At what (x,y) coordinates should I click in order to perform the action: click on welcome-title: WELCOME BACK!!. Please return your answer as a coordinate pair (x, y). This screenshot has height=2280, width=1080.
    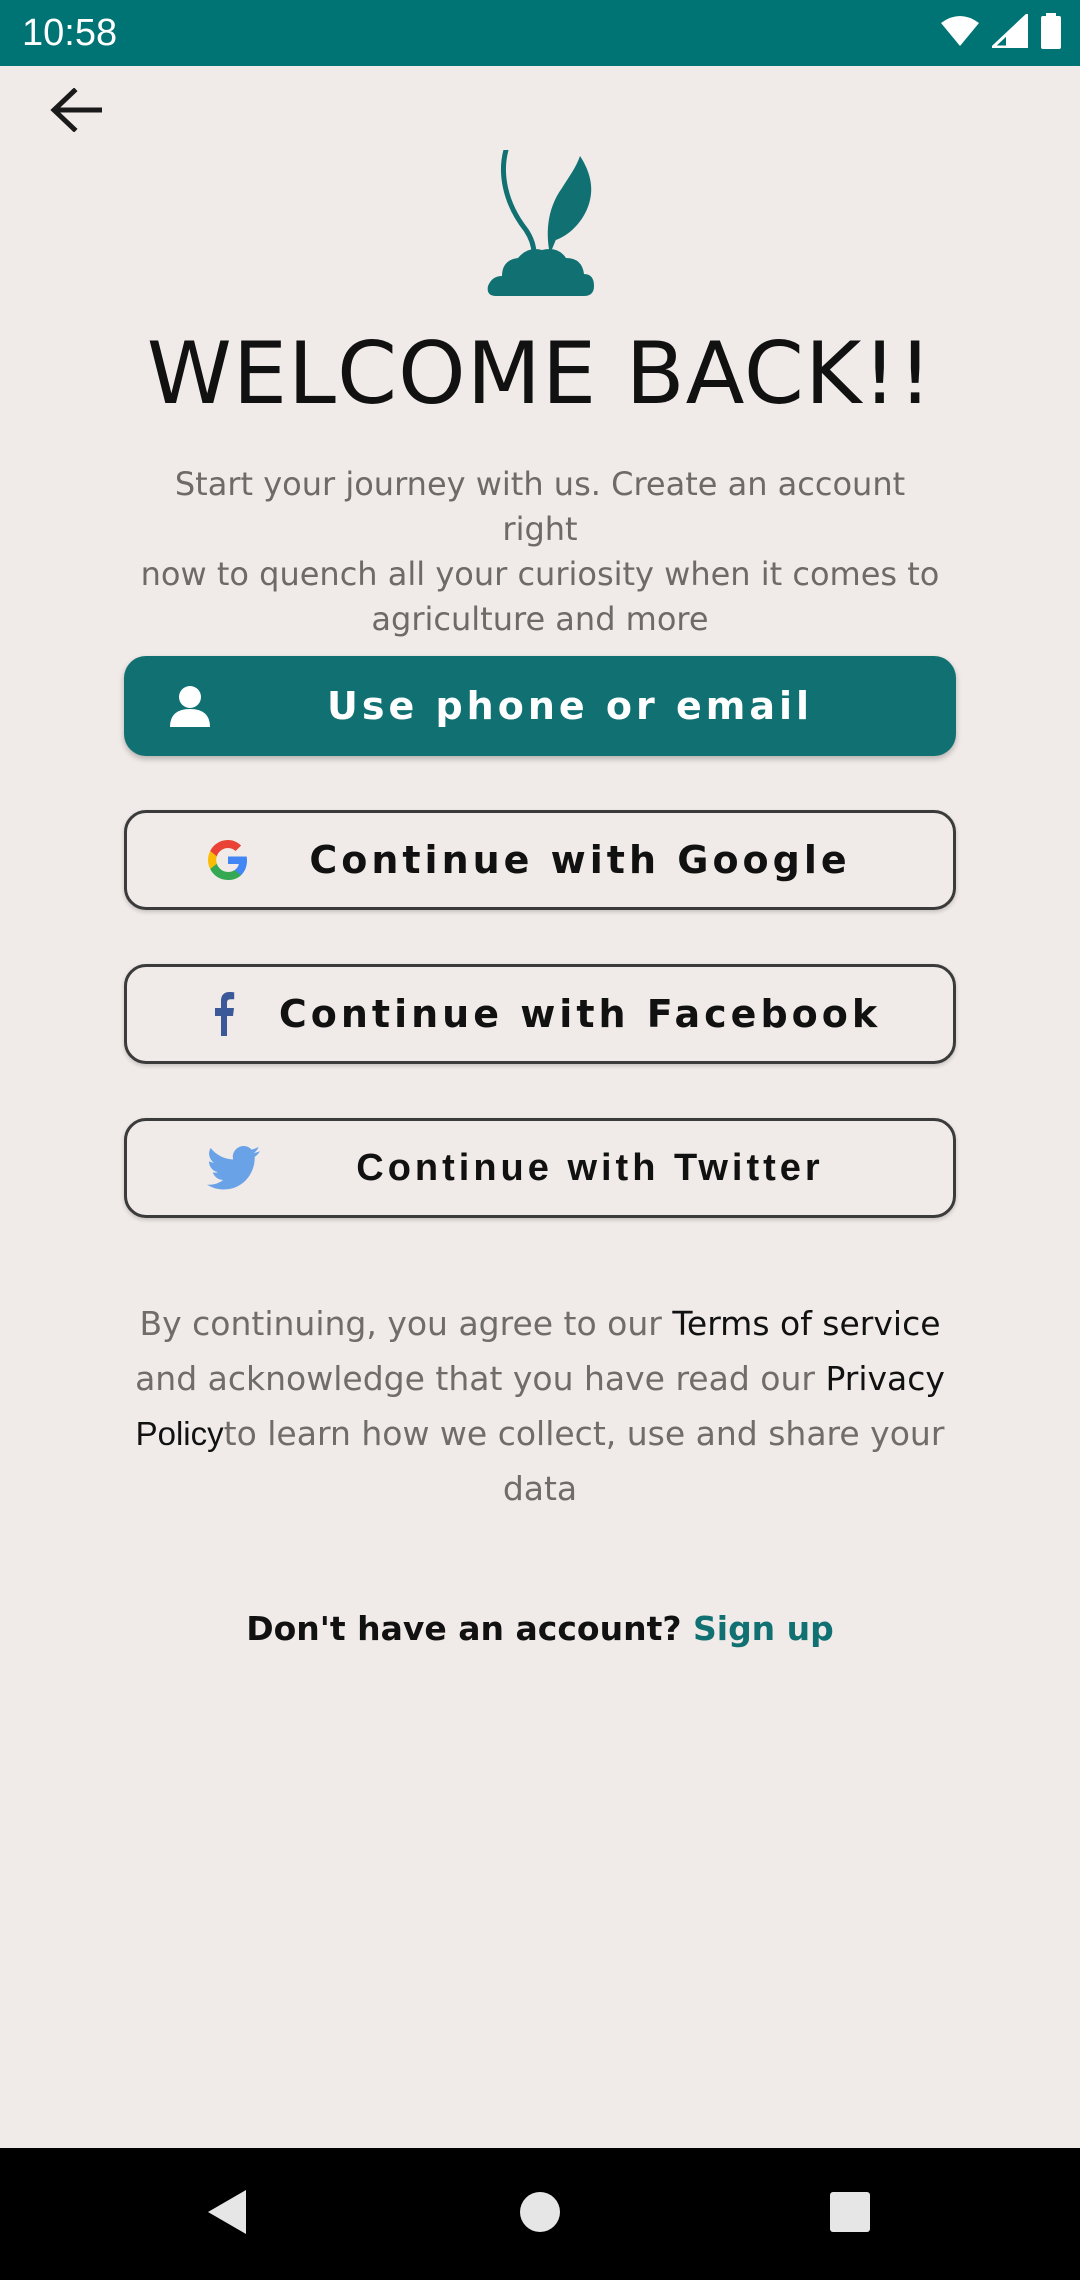
    Looking at the image, I should click on (540, 374).